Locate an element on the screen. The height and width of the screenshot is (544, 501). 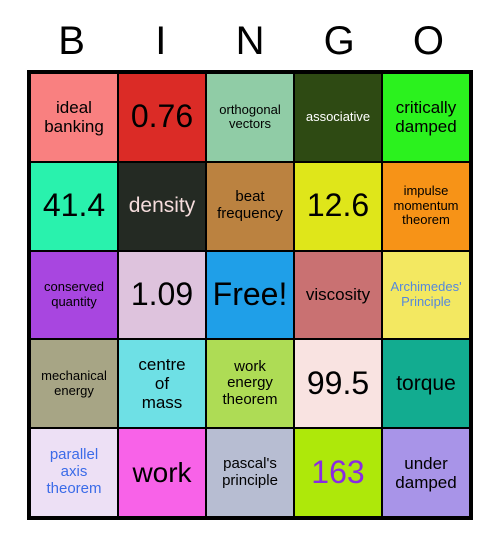
bingo-cell: Archimedes' Principle is located at coordinates (426, 295).